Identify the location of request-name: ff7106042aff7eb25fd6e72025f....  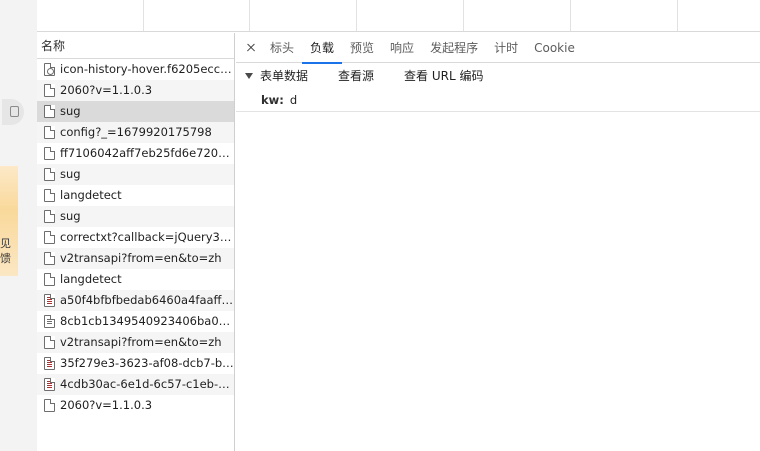
(147, 153).